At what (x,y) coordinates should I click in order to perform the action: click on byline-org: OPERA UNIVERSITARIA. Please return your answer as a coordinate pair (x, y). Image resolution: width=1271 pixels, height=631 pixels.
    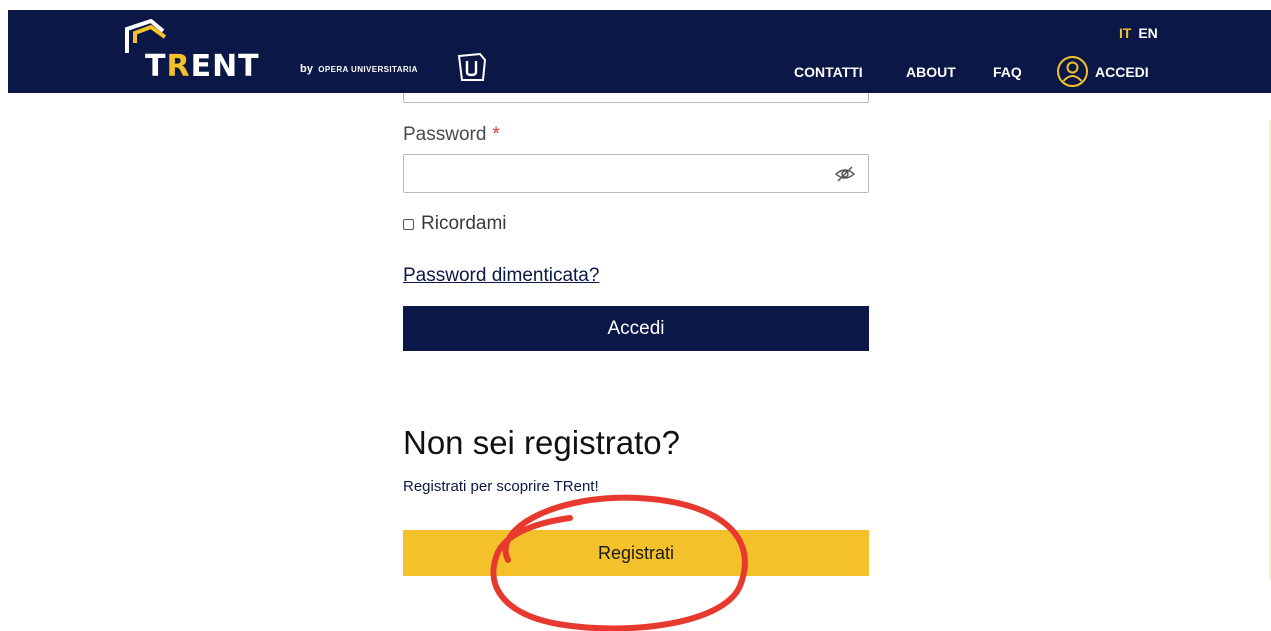
    Looking at the image, I should click on (368, 69).